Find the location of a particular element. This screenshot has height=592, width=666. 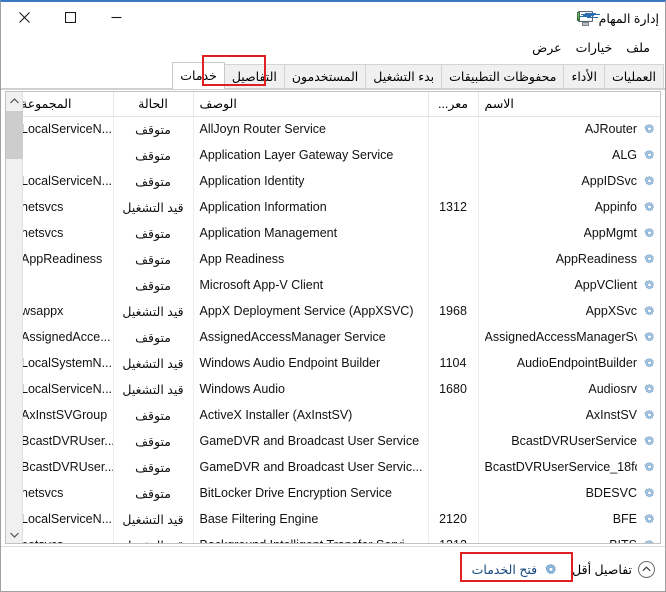

minimize-icon is located at coordinates (116, 17).